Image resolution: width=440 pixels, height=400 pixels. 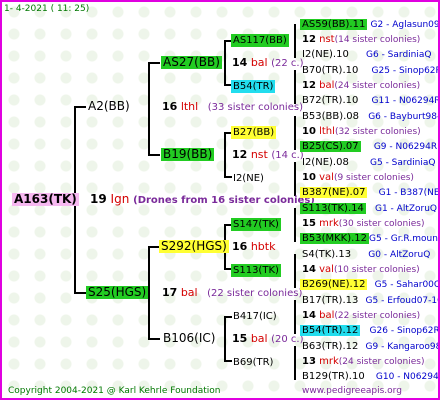 What do you see at coordinates (368, 147) in the screenshot?
I see `g4-row: B25(CS).07 G9 - N06294R` at bounding box center [368, 147].